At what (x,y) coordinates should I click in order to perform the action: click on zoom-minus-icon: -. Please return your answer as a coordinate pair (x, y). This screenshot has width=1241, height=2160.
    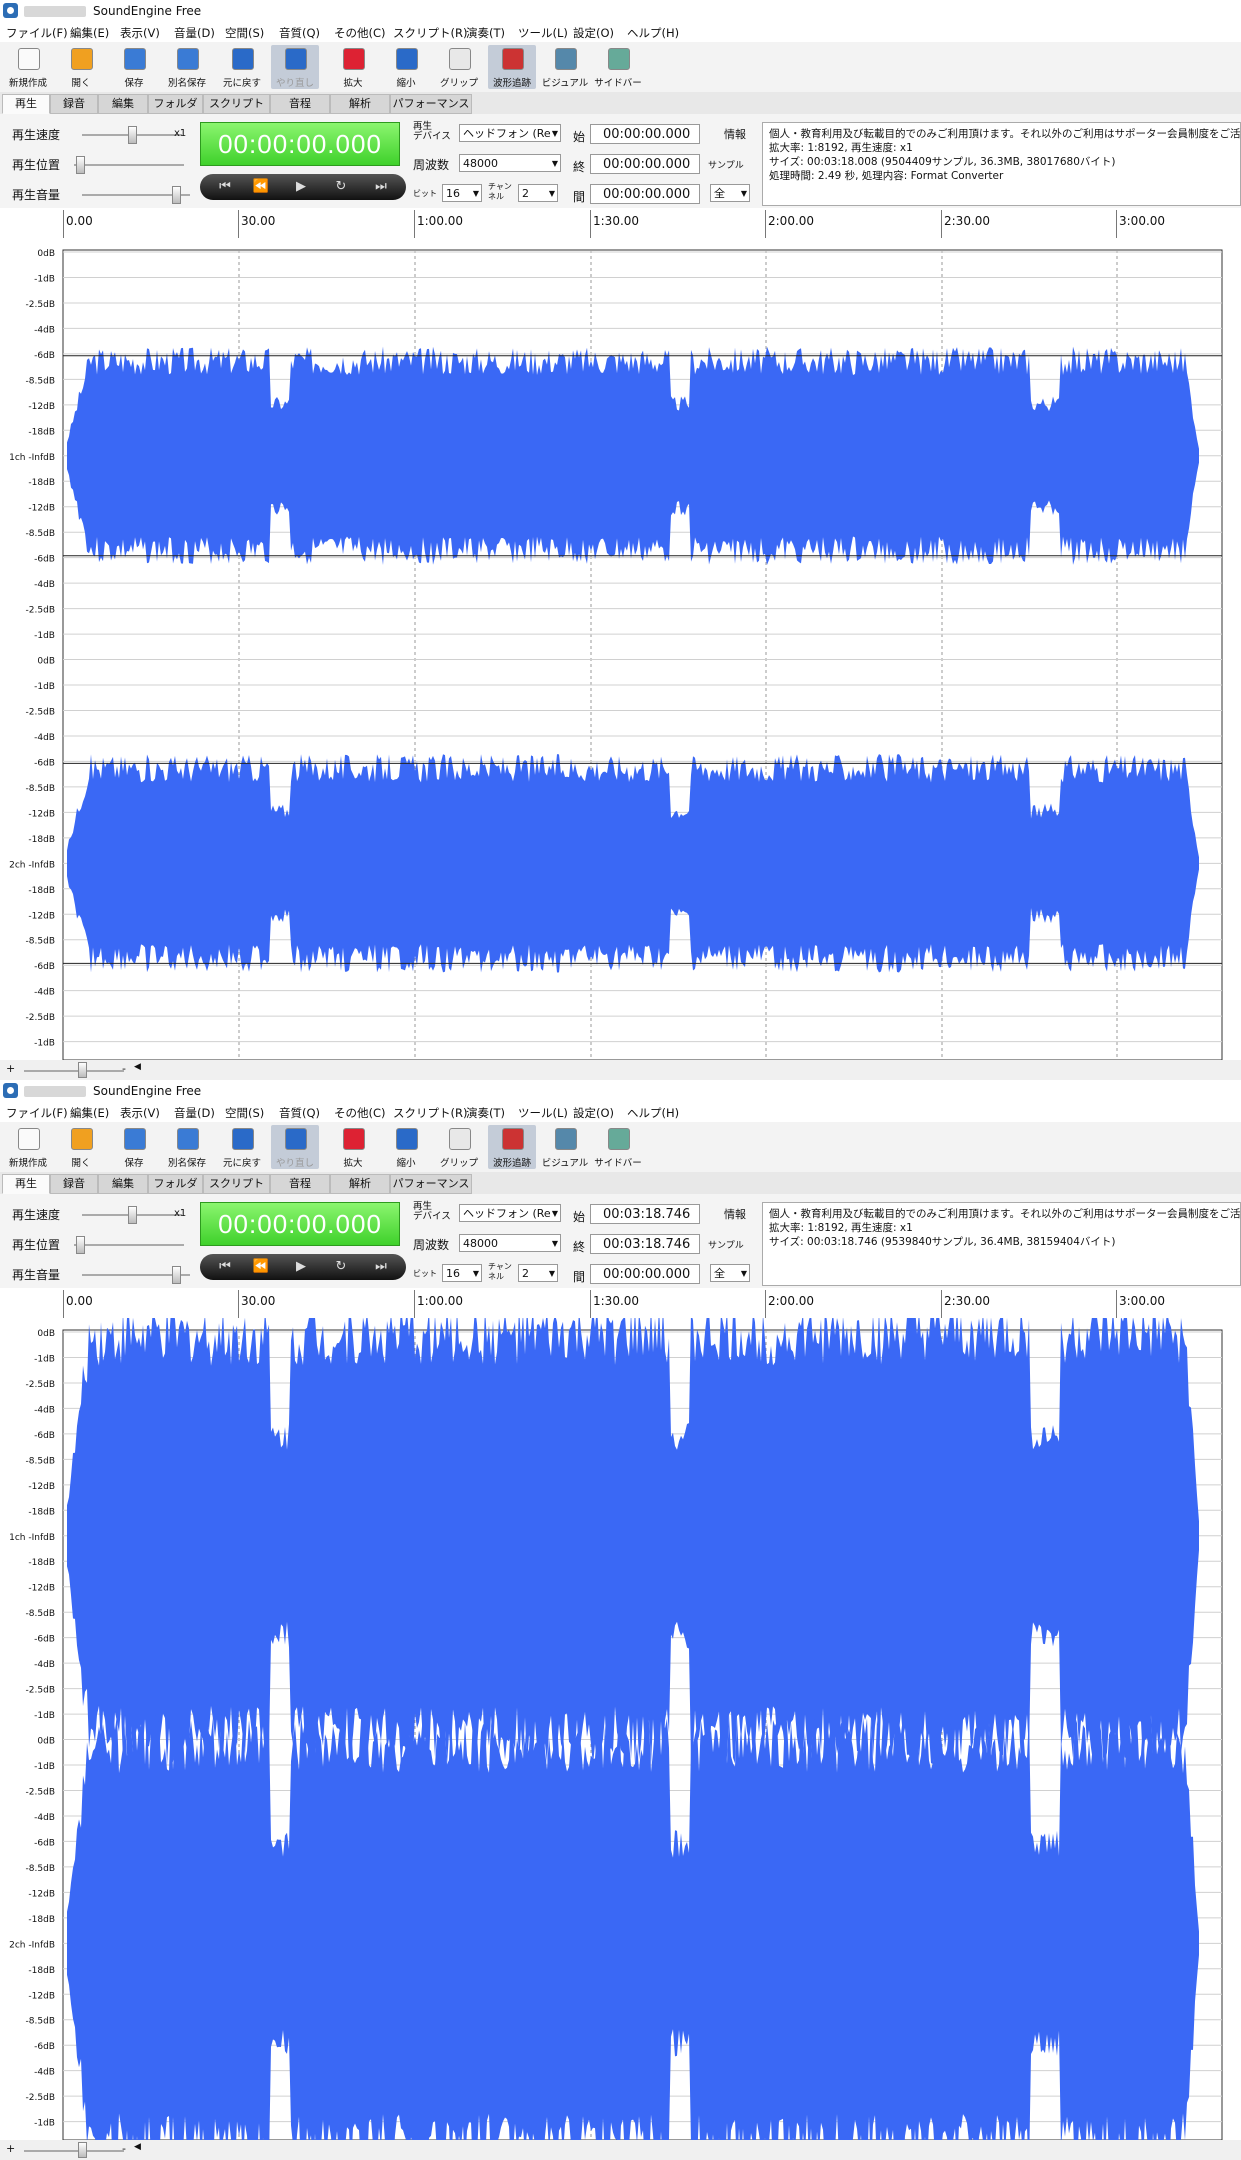
    Looking at the image, I should click on (124, 2148).